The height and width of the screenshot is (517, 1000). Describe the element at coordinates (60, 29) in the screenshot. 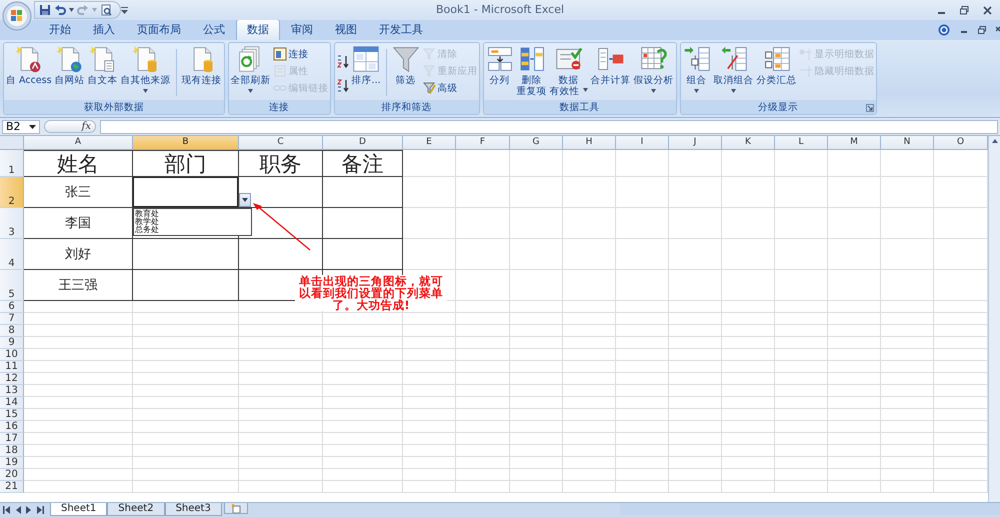

I see `ribbon-tab: 开始` at that location.